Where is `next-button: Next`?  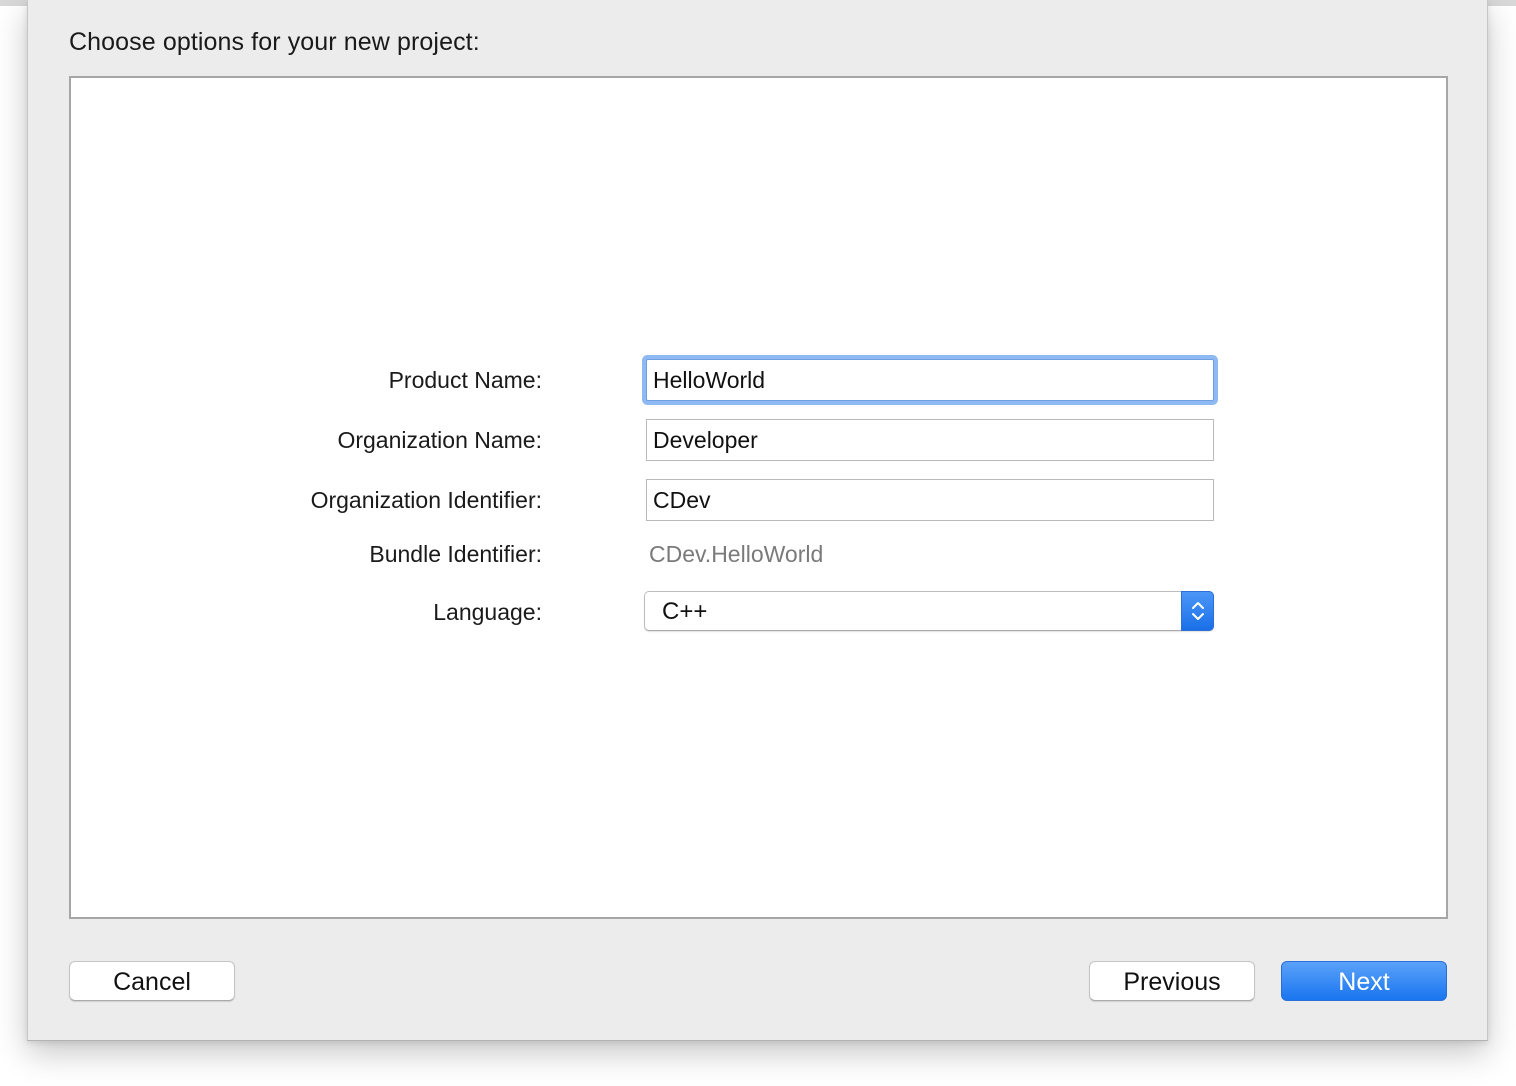
next-button: Next is located at coordinates (1364, 981).